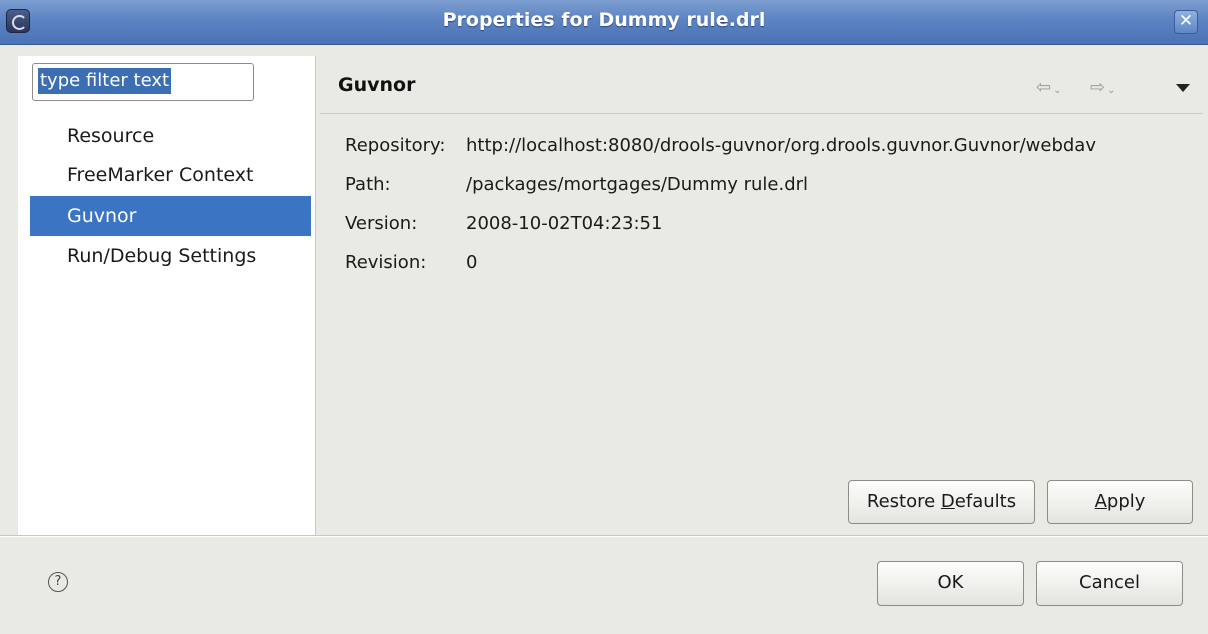 The image size is (1208, 634). Describe the element at coordinates (1126, 501) in the screenshot. I see `button-label-part: pply` at that location.